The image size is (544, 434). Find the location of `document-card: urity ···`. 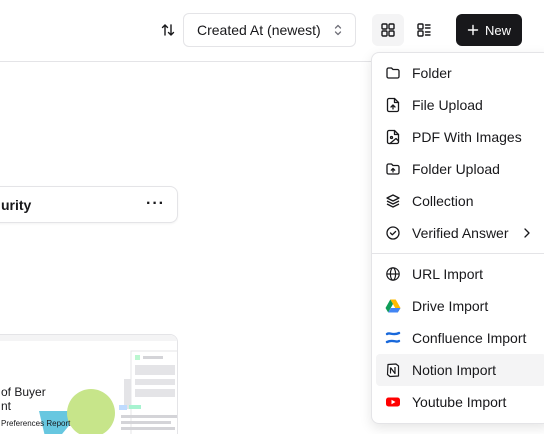

document-card: urity ··· is located at coordinates (89, 204).